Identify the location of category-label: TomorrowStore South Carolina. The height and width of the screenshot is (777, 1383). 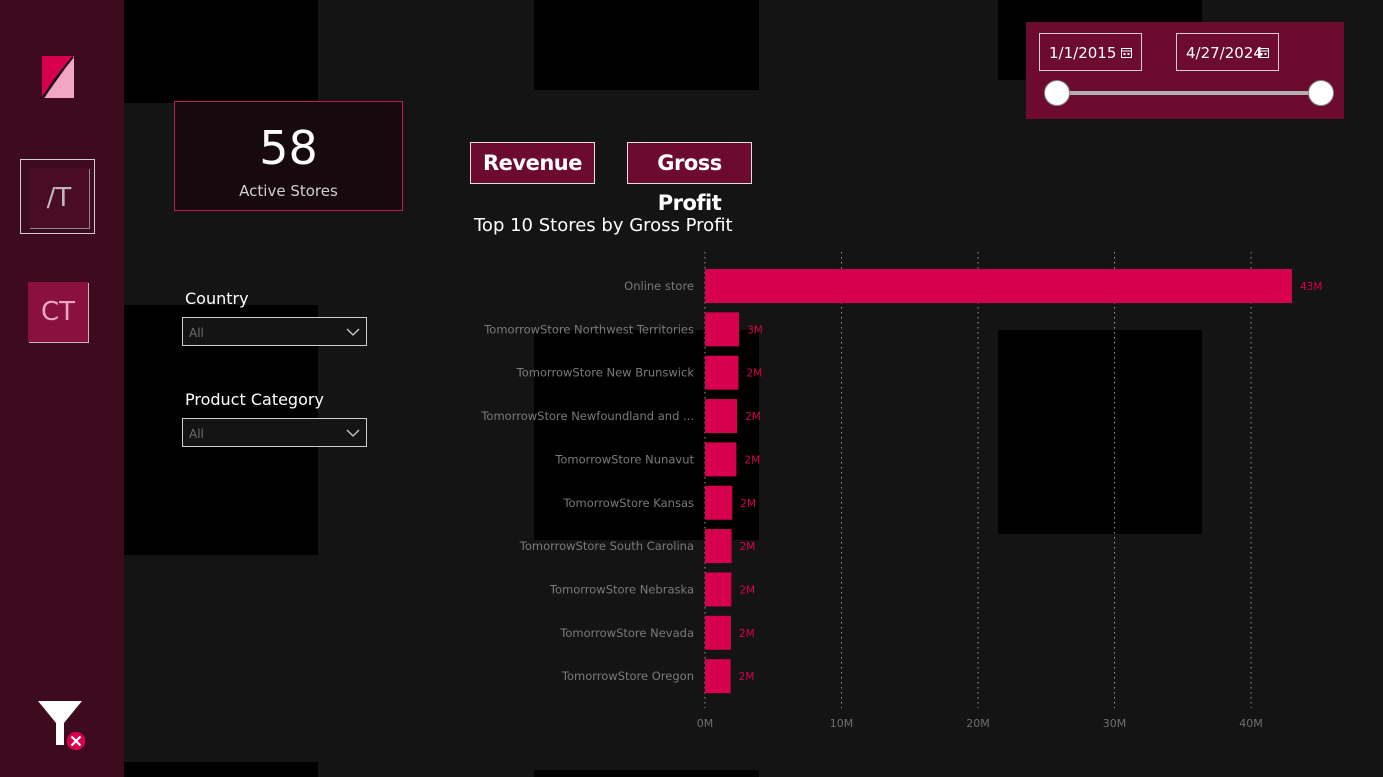
(606, 546).